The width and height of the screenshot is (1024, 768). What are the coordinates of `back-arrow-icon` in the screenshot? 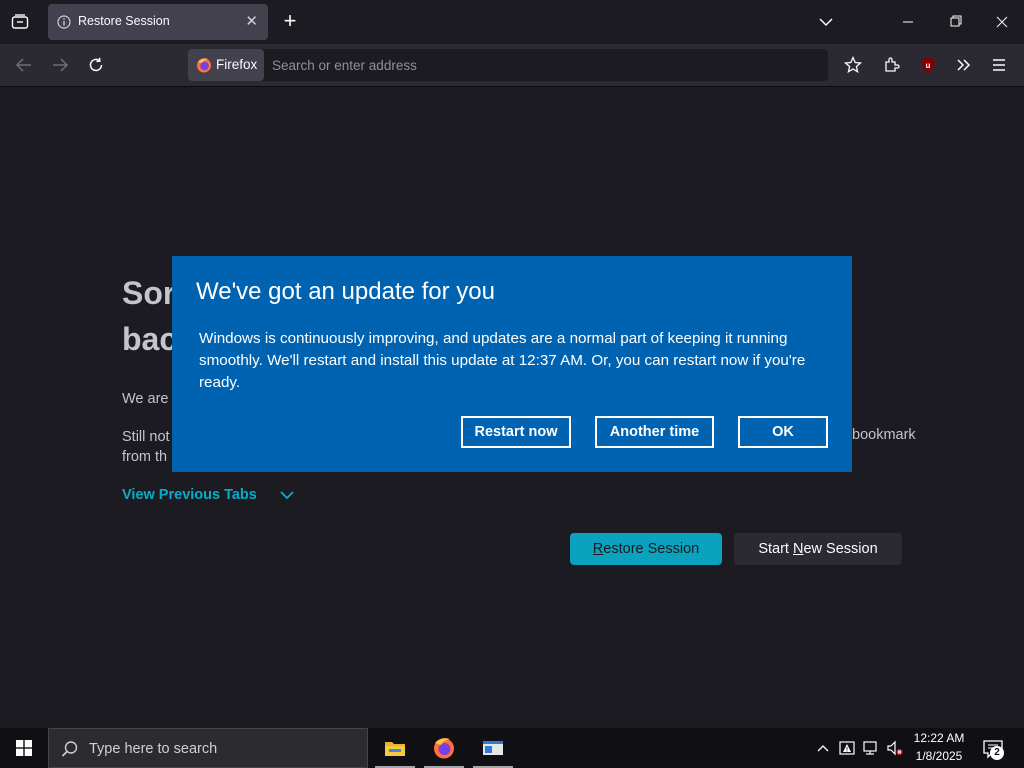 It's located at (24, 65).